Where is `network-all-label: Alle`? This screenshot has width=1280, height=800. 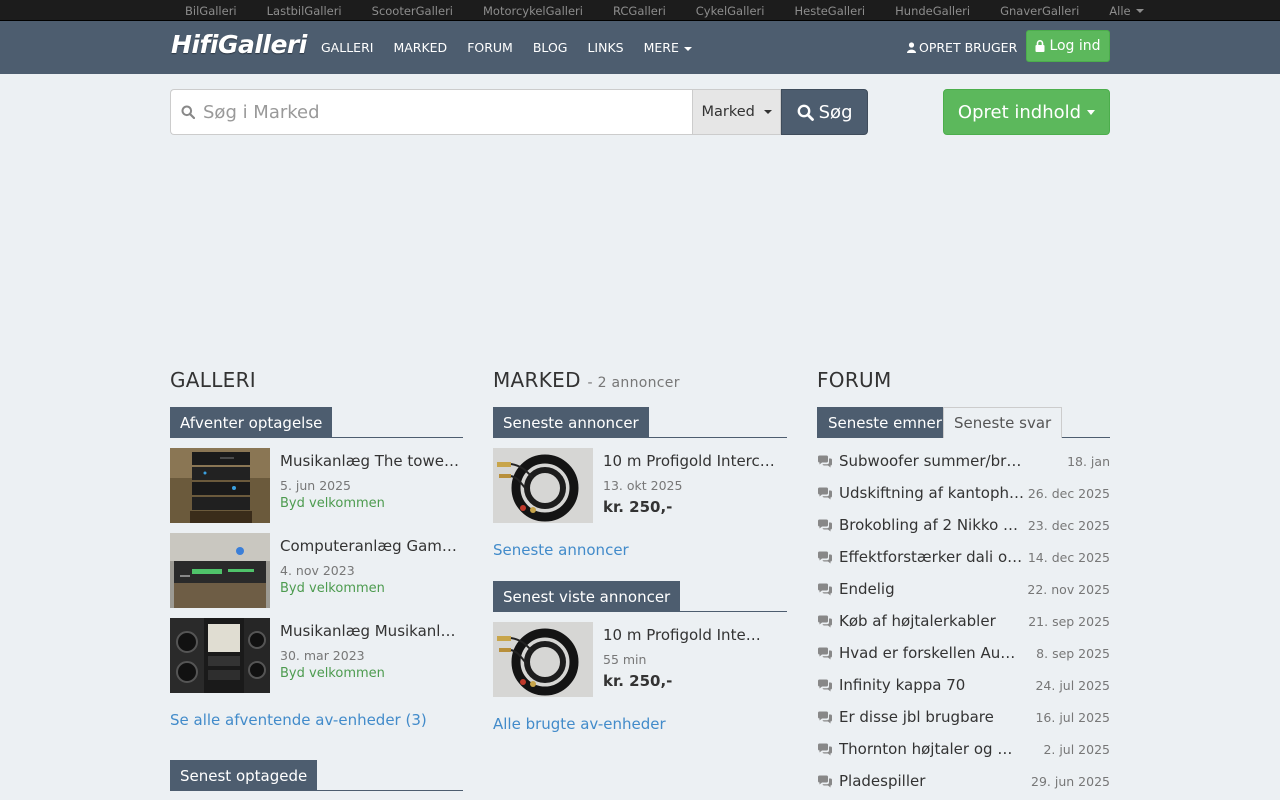 network-all-label: Alle is located at coordinates (1120, 10).